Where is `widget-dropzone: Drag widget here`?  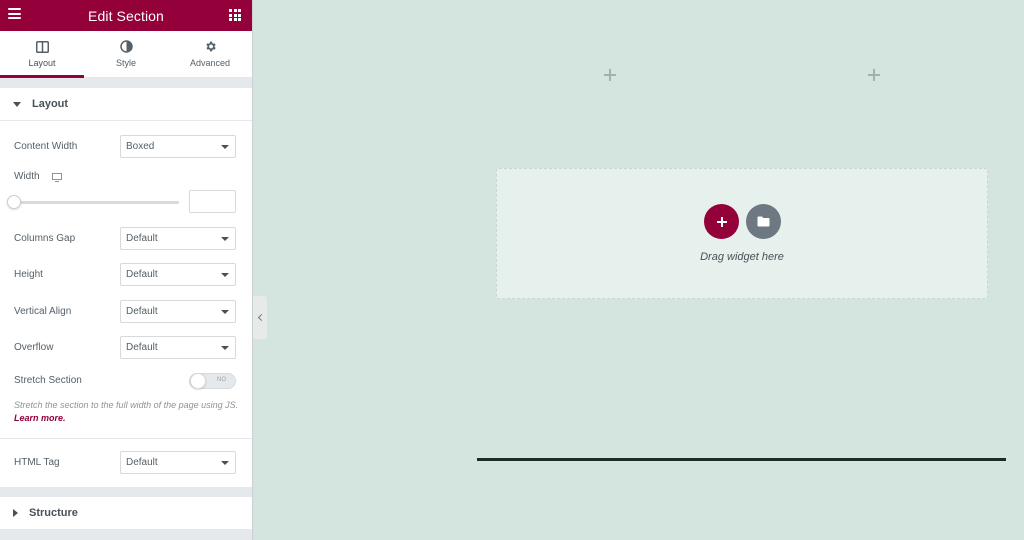 widget-dropzone: Drag widget here is located at coordinates (742, 233).